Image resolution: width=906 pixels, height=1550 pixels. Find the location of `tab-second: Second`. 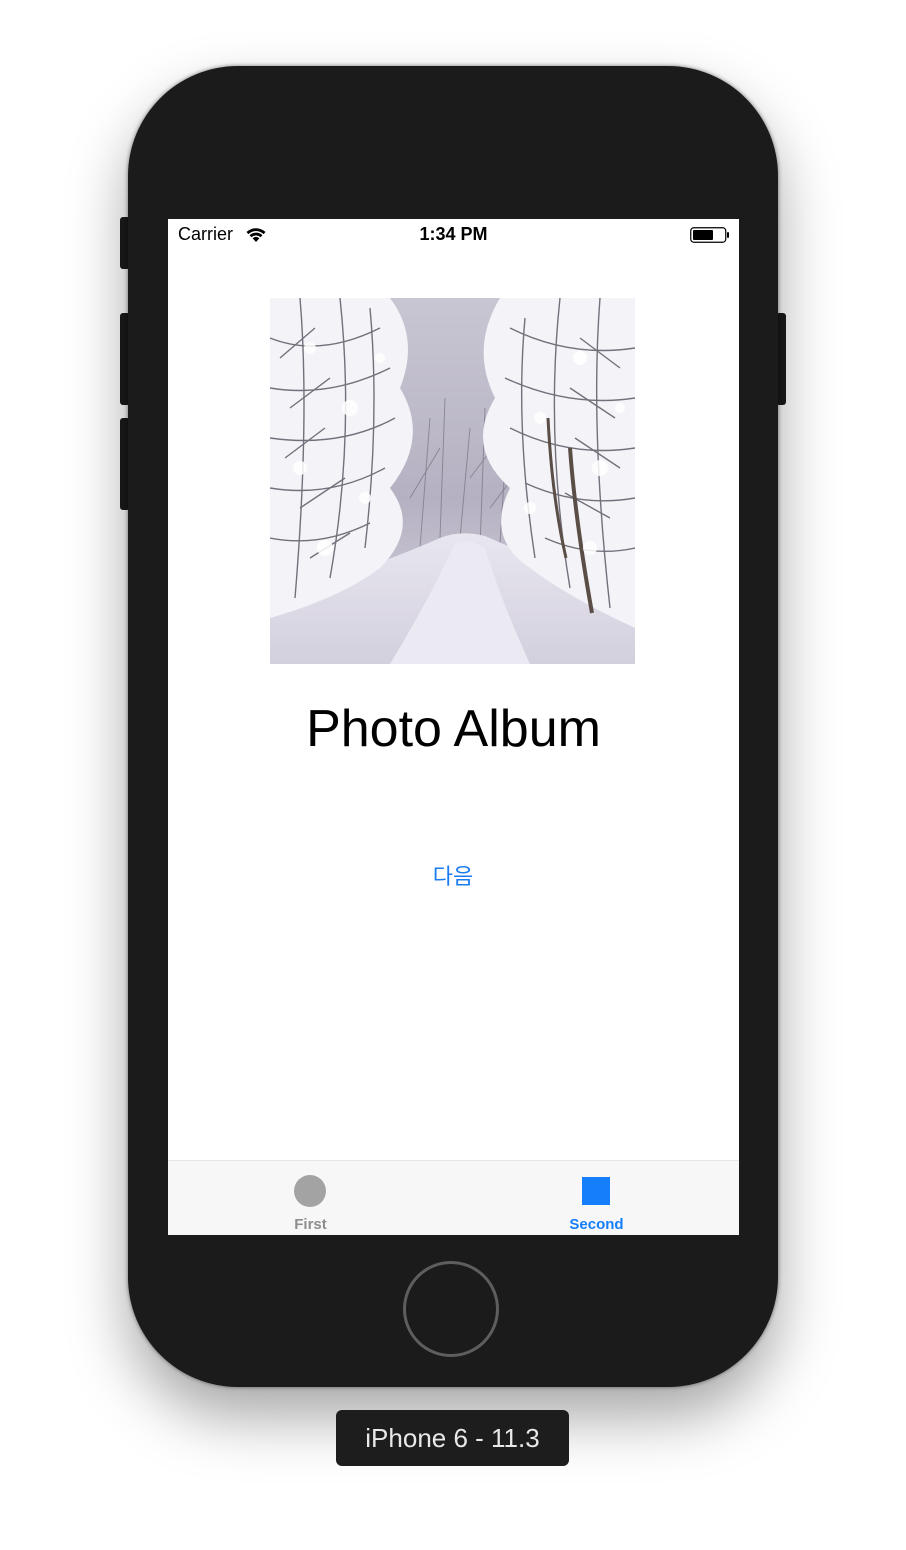

tab-second: Second is located at coordinates (596, 1198).